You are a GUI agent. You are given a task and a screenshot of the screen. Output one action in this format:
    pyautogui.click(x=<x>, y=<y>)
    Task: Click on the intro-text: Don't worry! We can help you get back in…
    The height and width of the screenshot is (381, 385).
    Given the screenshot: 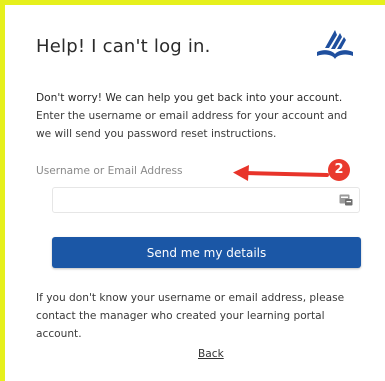 What is the action you would take?
    pyautogui.click(x=198, y=116)
    